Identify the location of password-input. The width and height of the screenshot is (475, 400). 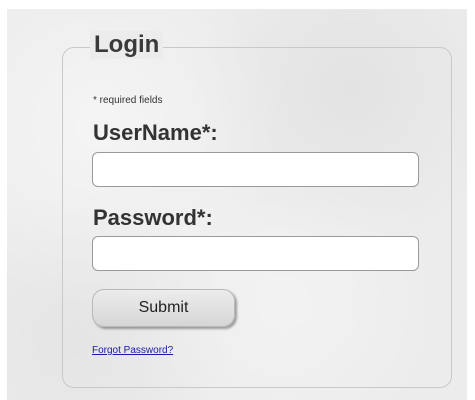
(255, 253).